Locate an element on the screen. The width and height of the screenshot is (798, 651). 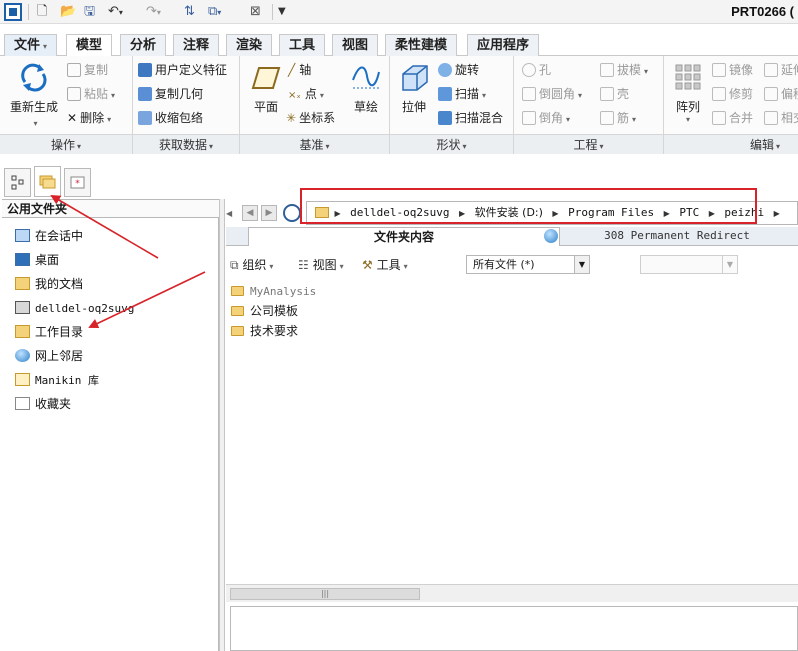
round-button: 倒圆角 ▾ is located at coordinates (552, 94).